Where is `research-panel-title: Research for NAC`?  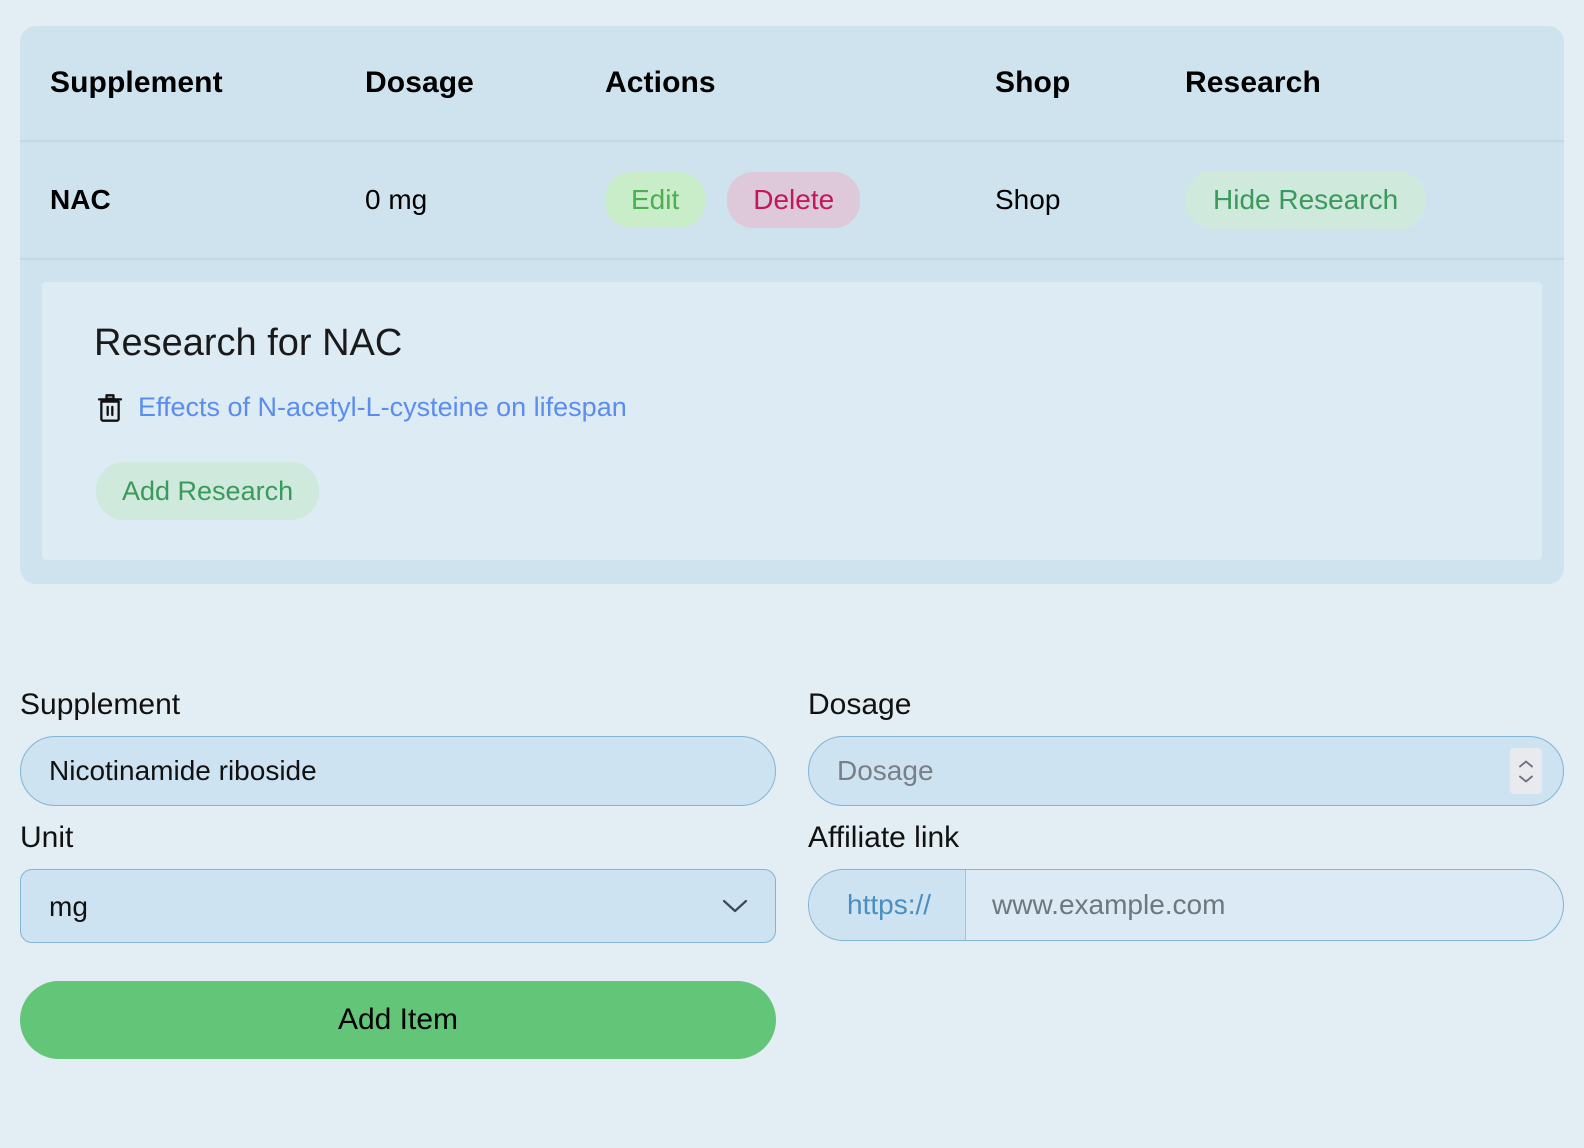
research-panel-title: Research for NAC is located at coordinates (248, 343).